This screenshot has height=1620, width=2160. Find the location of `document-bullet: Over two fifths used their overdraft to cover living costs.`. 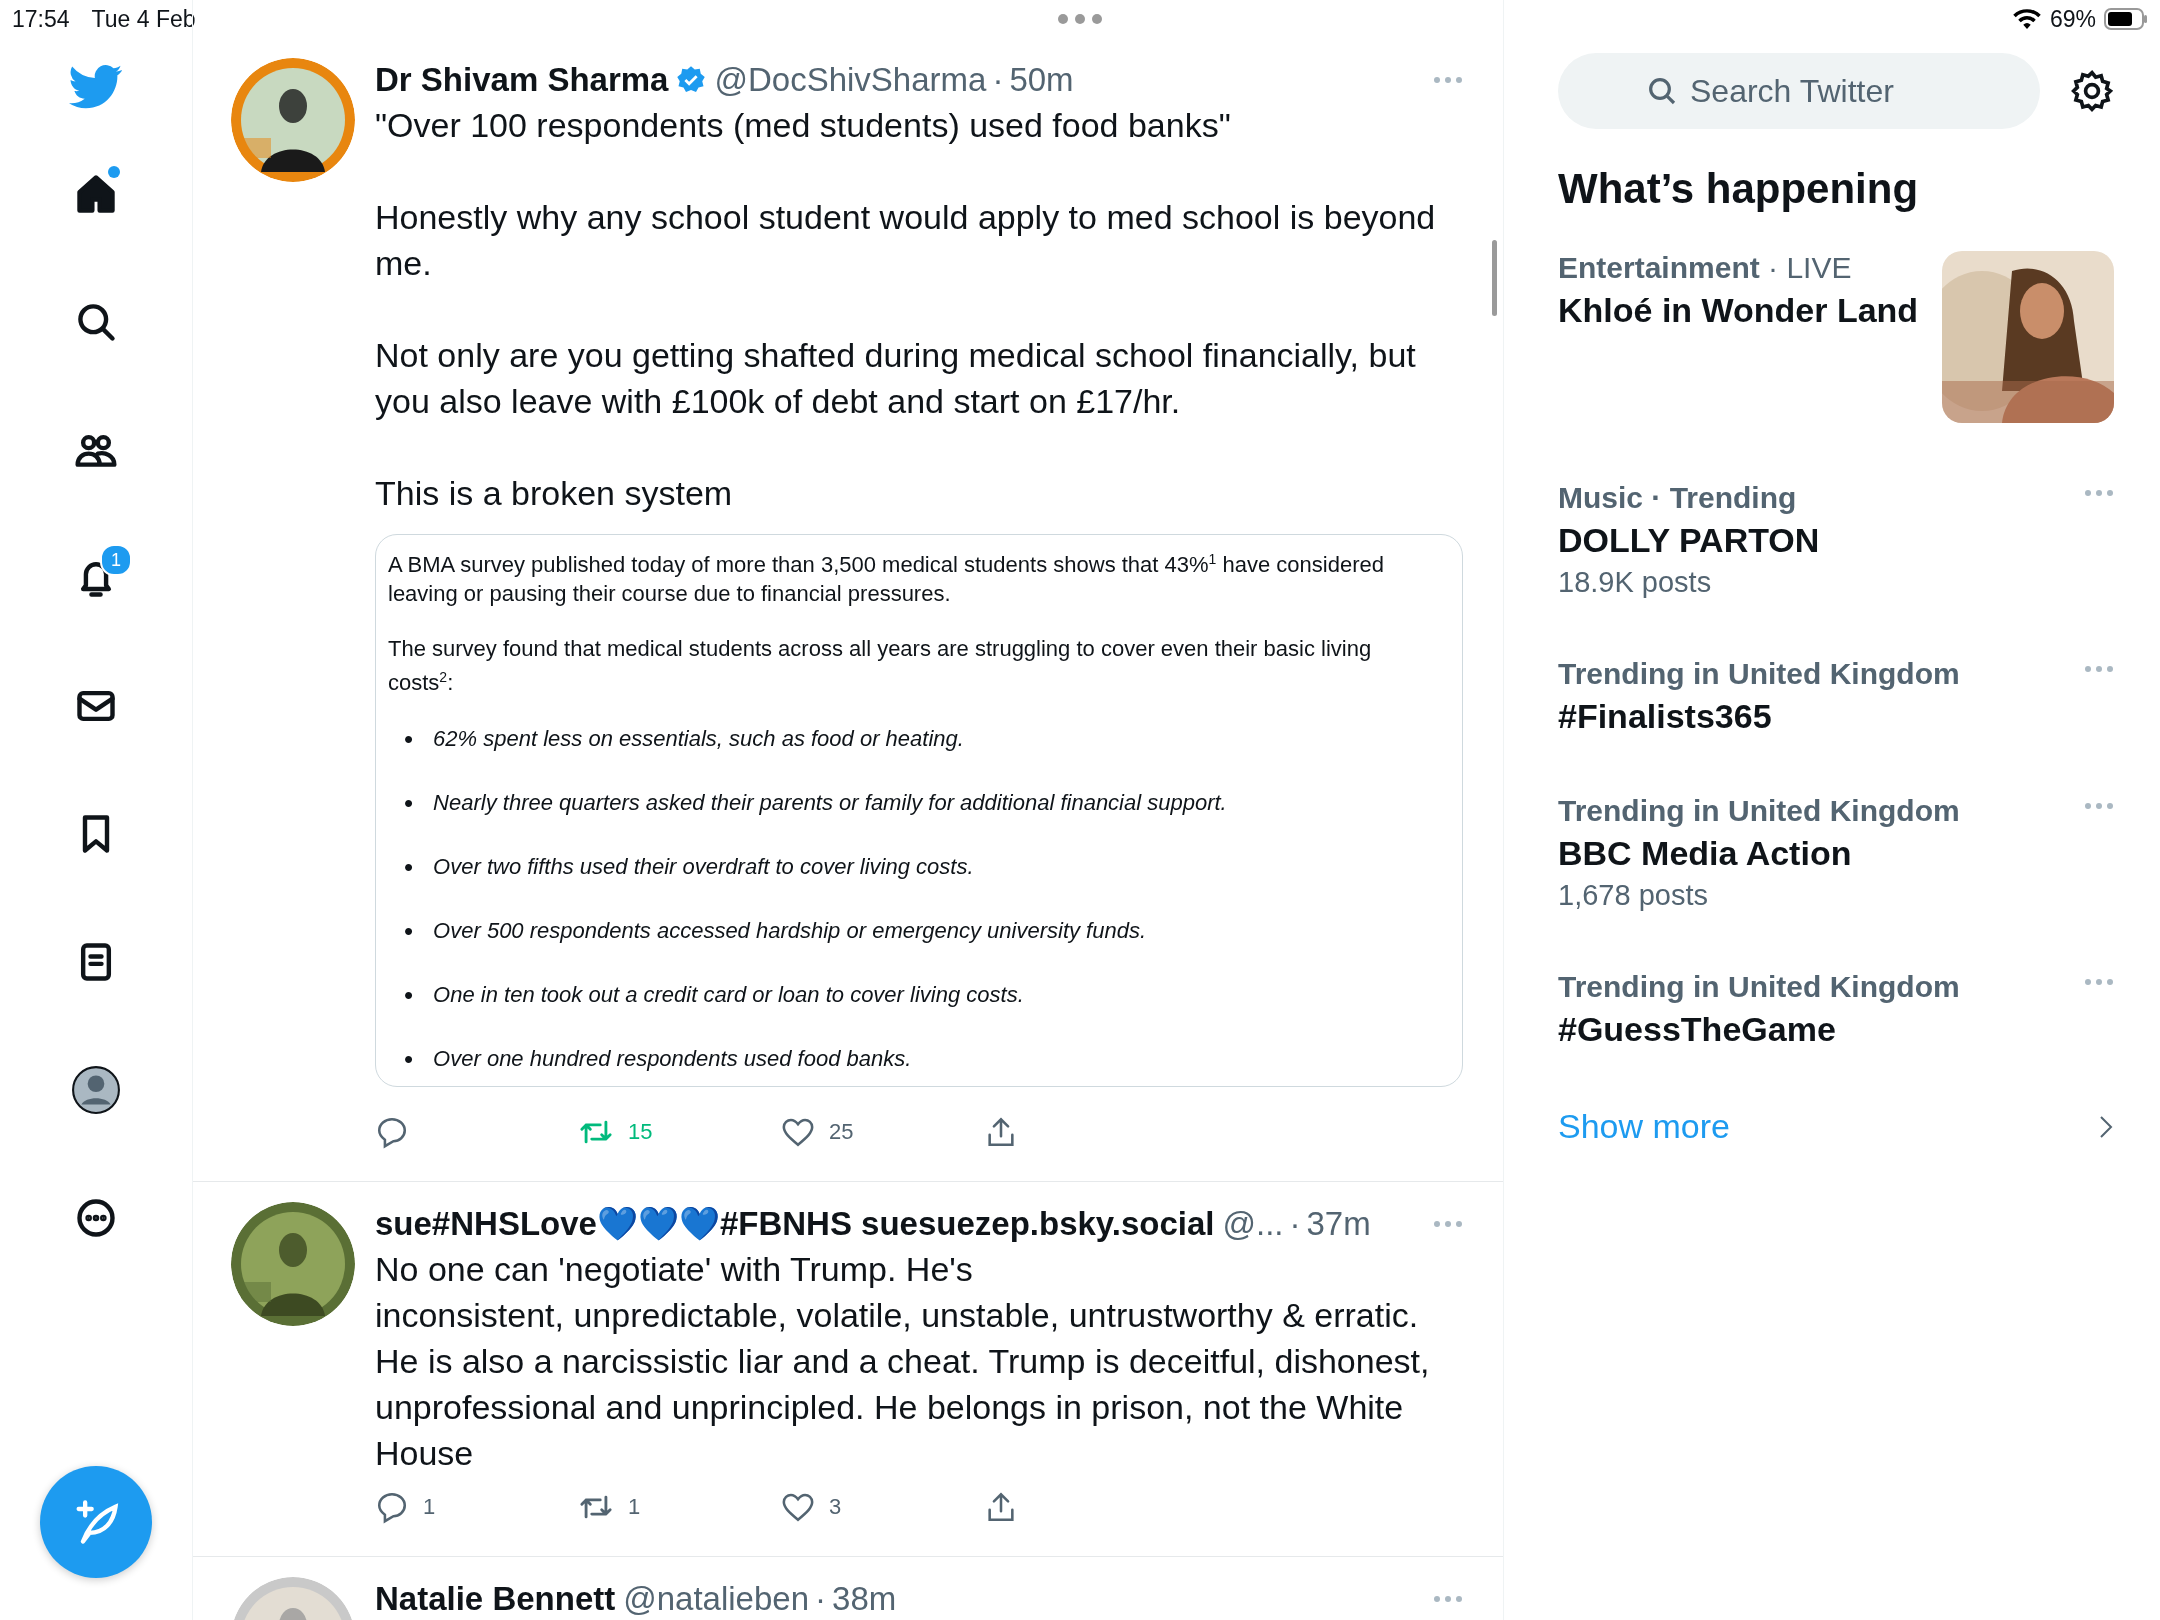

document-bullet: Over two fifths used their overdraft to cover living costs. is located at coordinates (704, 866).